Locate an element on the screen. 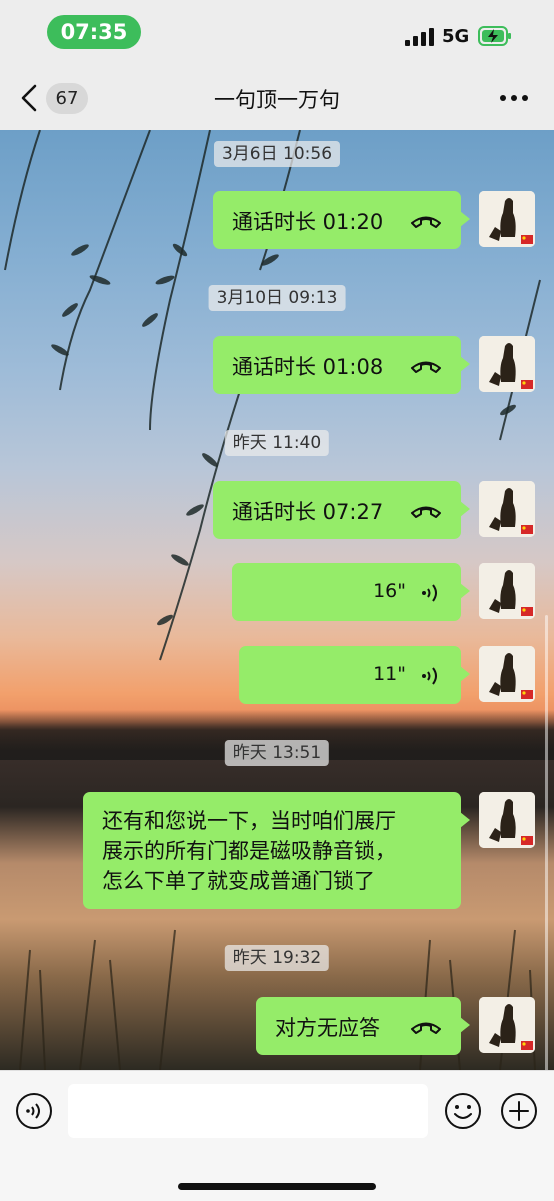 The image size is (554, 1201). more-icon is located at coordinates (514, 98).